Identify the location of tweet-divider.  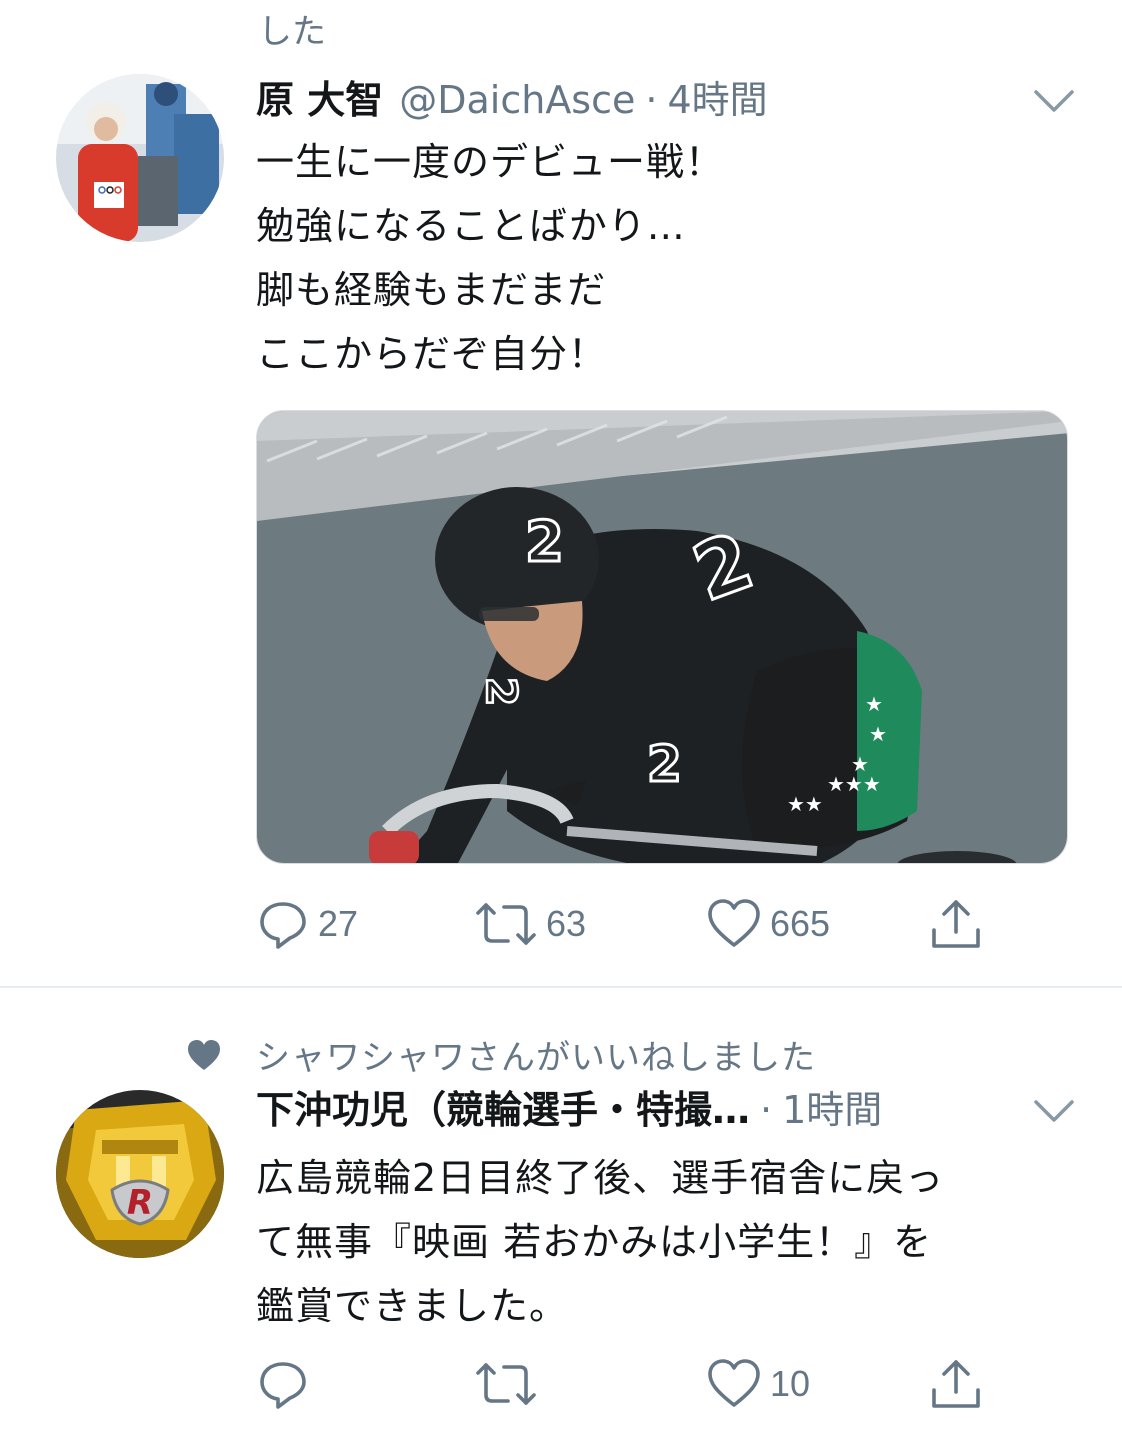
(561, 987).